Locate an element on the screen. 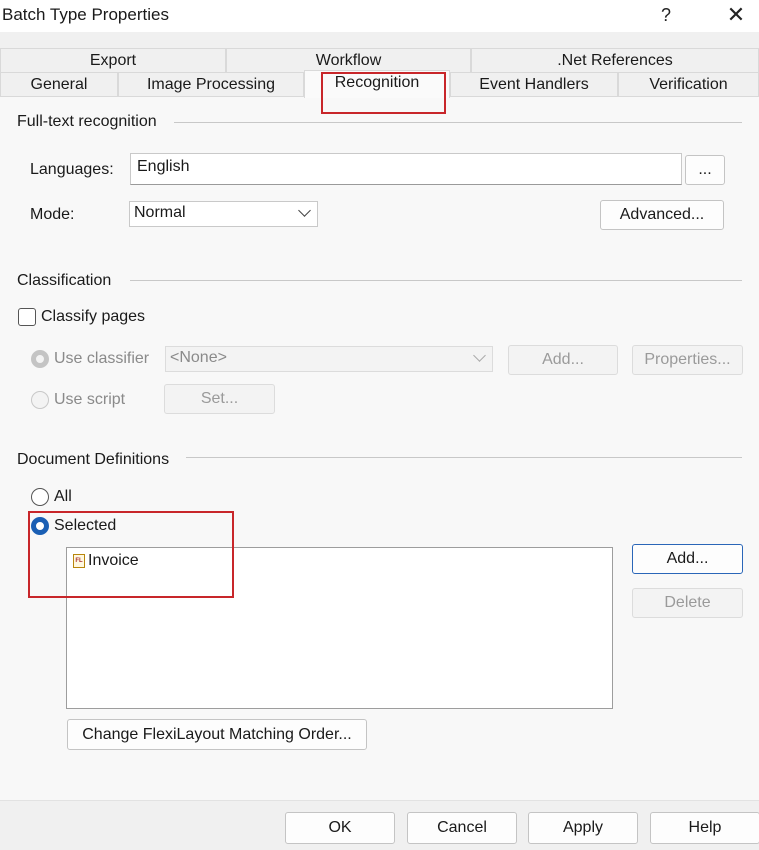  tab-general: General is located at coordinates (59, 84).